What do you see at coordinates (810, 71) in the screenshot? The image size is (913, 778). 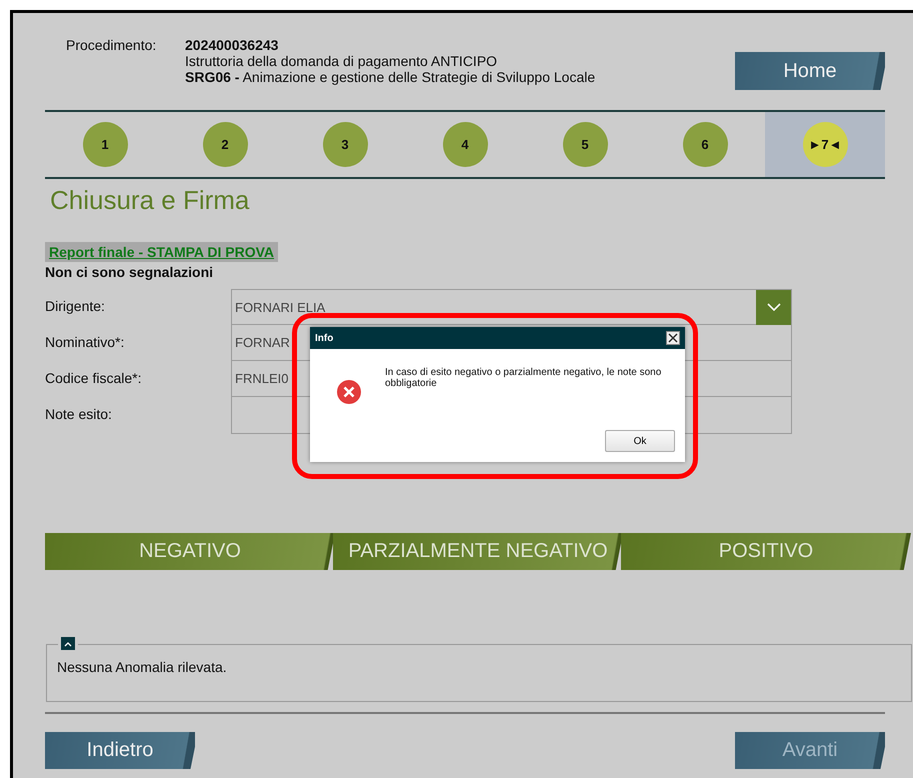 I see `home-button: Home` at bounding box center [810, 71].